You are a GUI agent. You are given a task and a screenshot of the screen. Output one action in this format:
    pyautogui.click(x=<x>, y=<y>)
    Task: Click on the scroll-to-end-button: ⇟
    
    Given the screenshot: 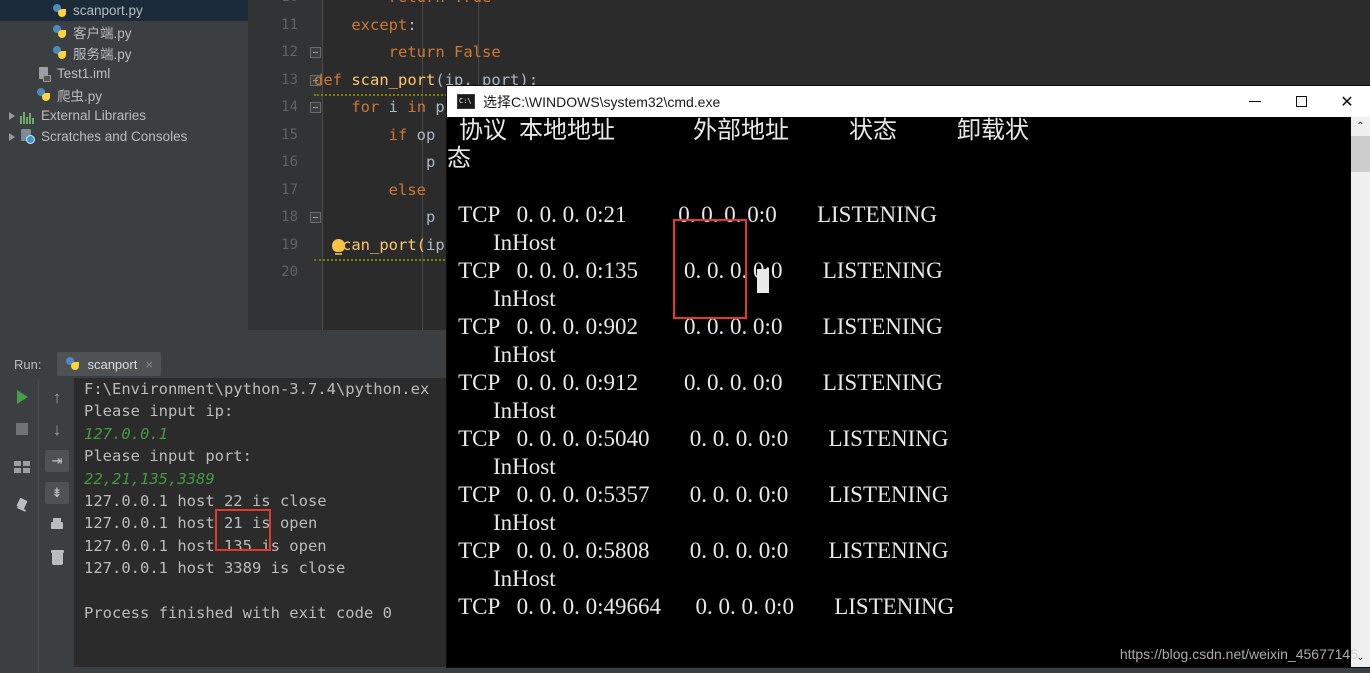 What is the action you would take?
    pyautogui.click(x=57, y=493)
    